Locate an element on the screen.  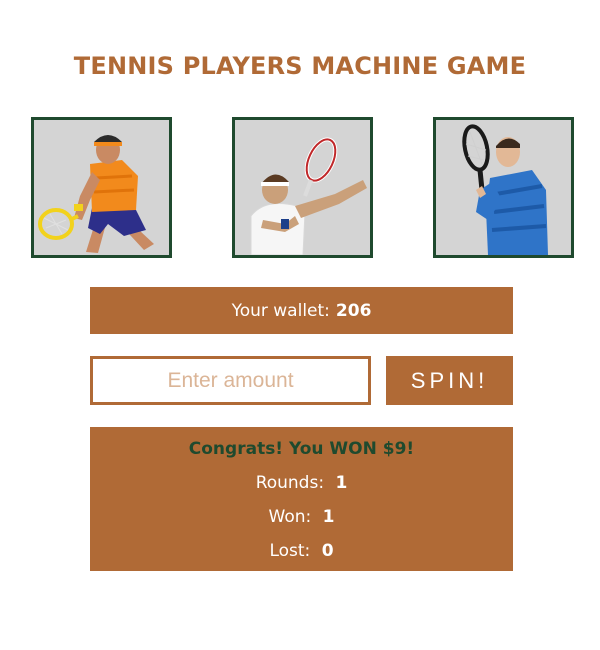
won-value: 1 is located at coordinates (328, 517).